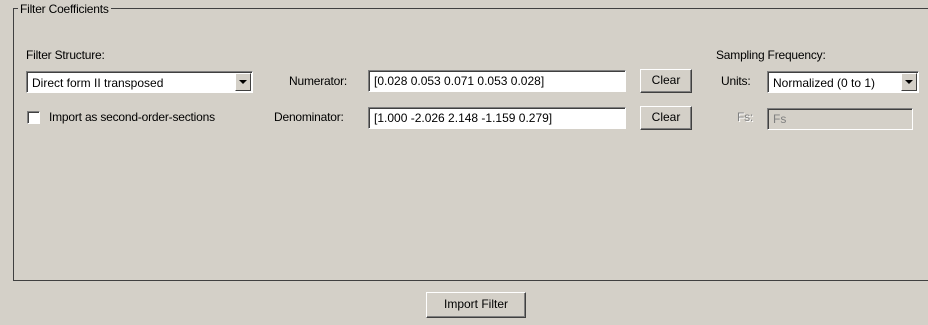 Image resolution: width=928 pixels, height=325 pixels. I want to click on units-dropdown: Normalized (0 to 1), so click(843, 82).